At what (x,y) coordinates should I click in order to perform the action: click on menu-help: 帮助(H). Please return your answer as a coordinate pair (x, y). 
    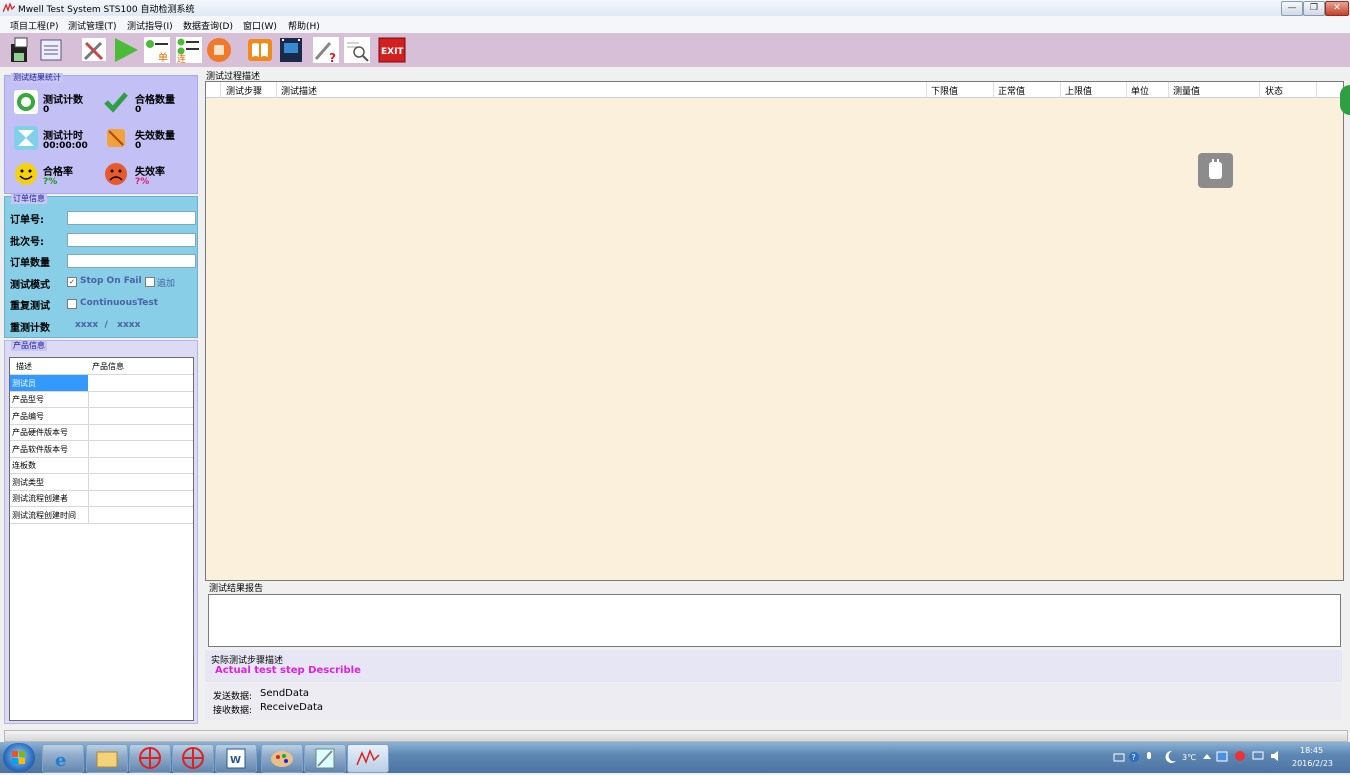
    Looking at the image, I should click on (304, 25).